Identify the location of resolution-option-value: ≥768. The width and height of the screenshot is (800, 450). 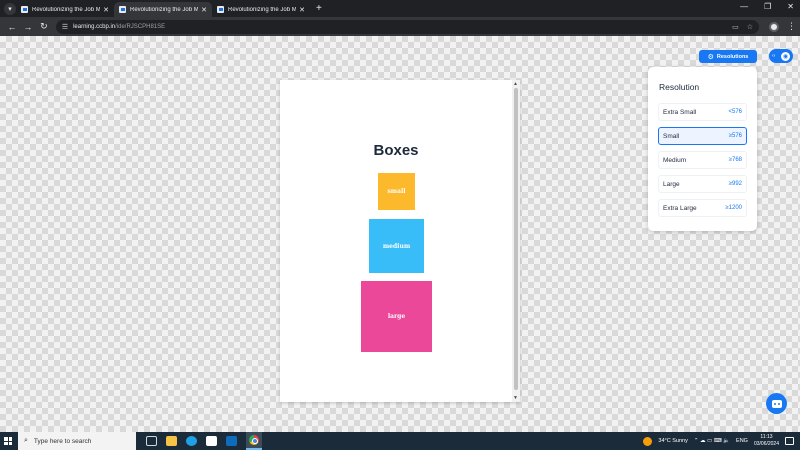
(735, 160).